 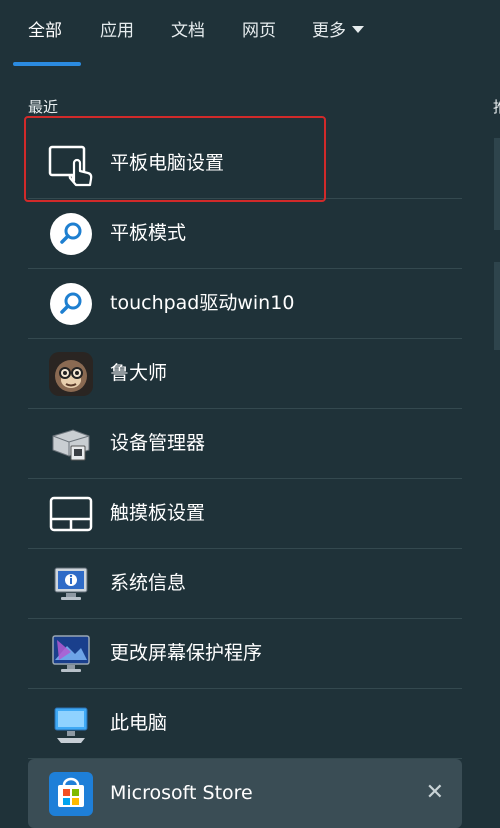 I want to click on list-item-tablet-mode: 平板模式, so click(x=245, y=234).